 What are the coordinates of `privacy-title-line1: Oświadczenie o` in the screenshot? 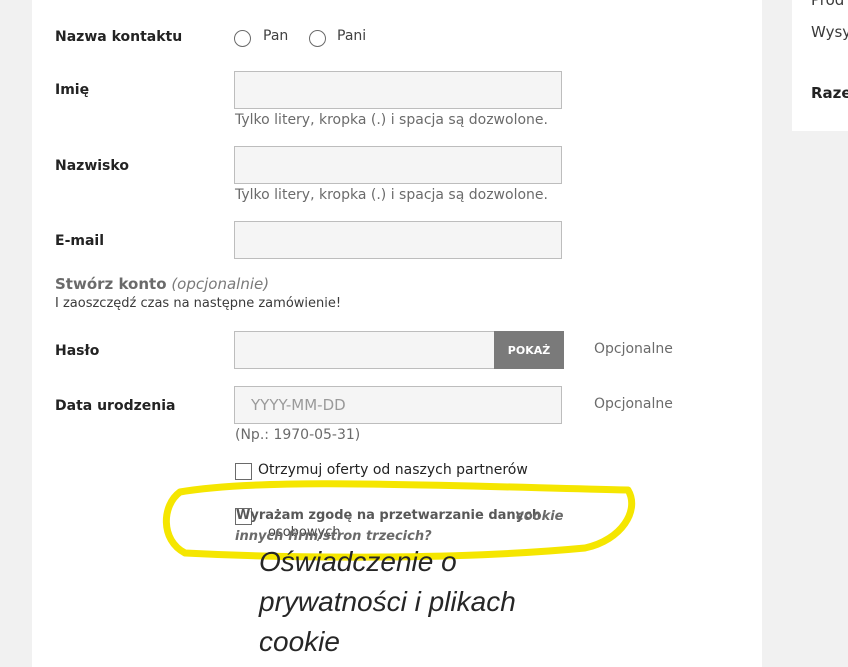 It's located at (358, 561).